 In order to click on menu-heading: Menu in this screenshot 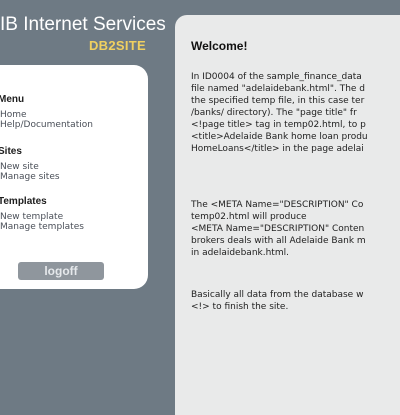, I will do `click(12, 99)`.